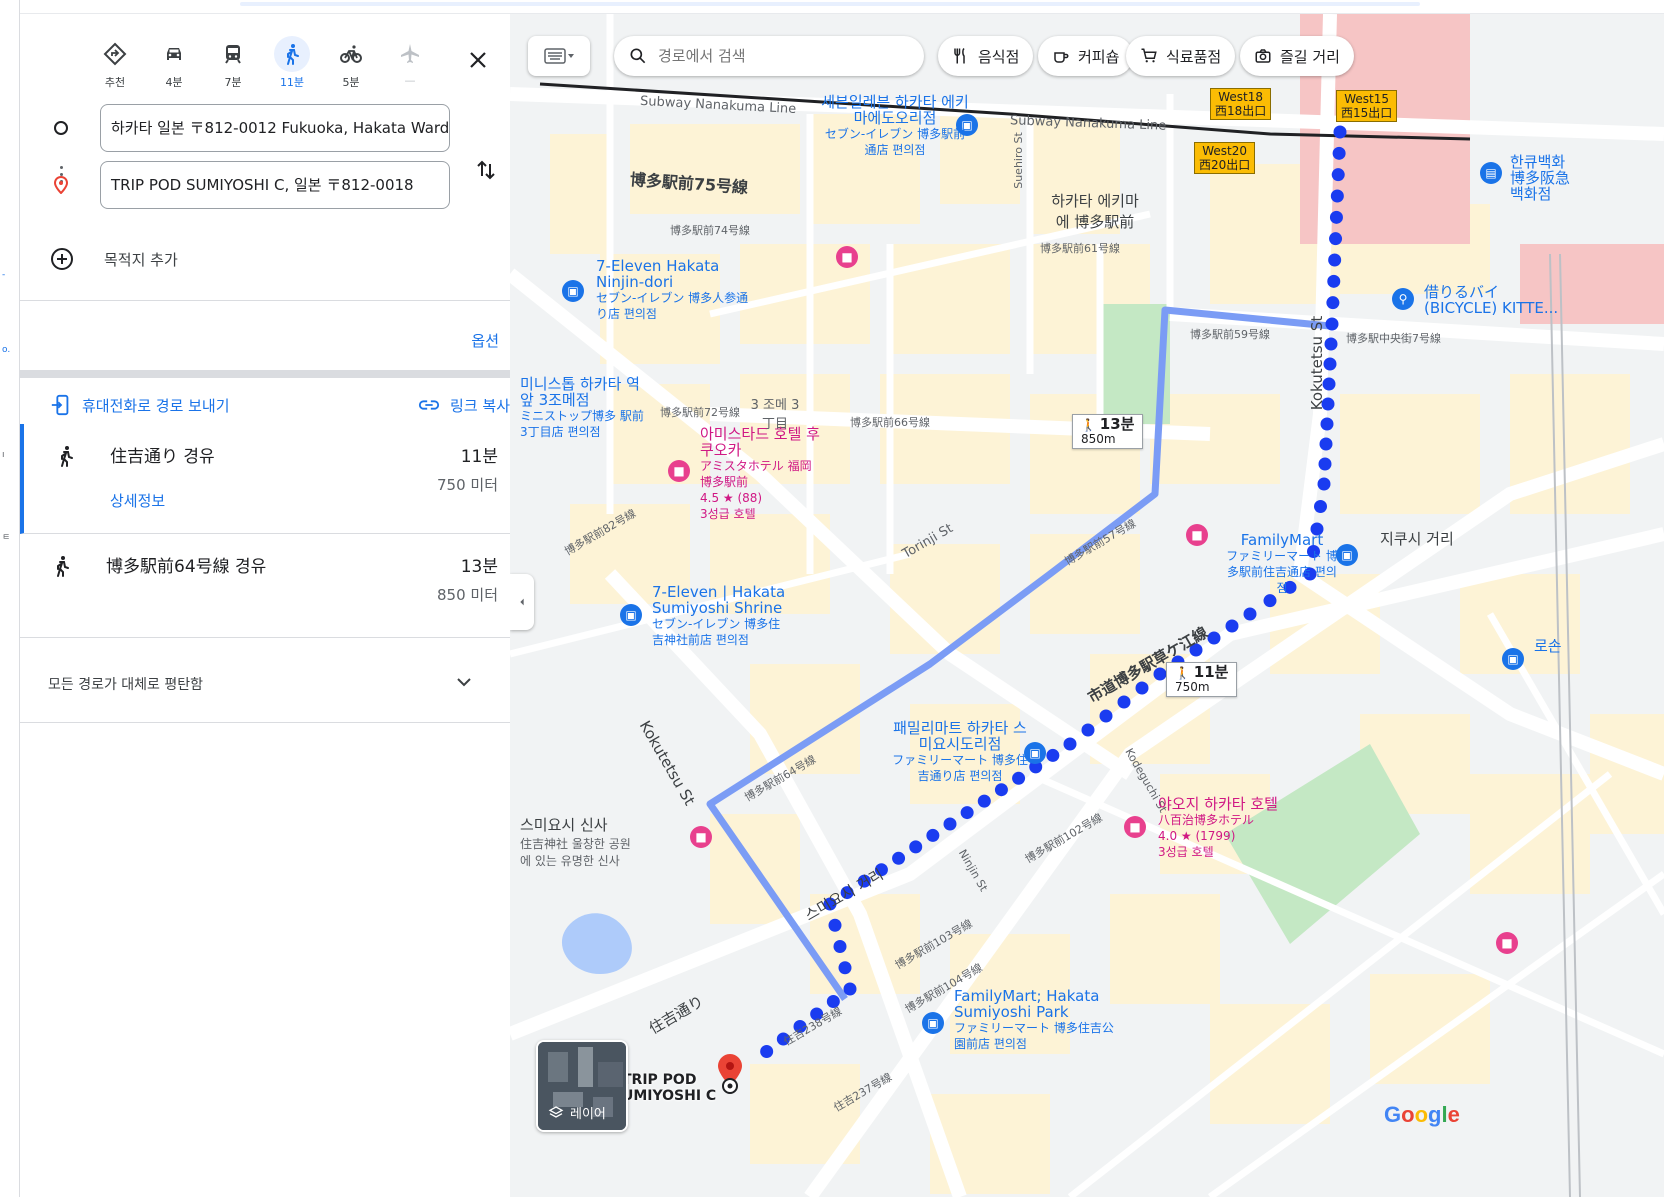 This screenshot has height=1197, width=1664. What do you see at coordinates (1018, 160) in the screenshot?
I see `street-label: Suehiro St` at bounding box center [1018, 160].